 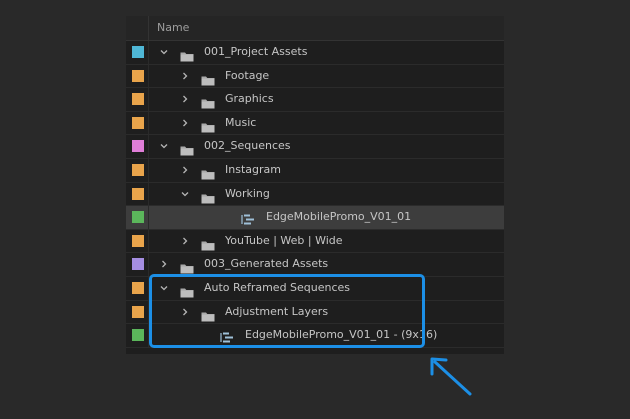 I want to click on bin-item: Footage, so click(x=315, y=76).